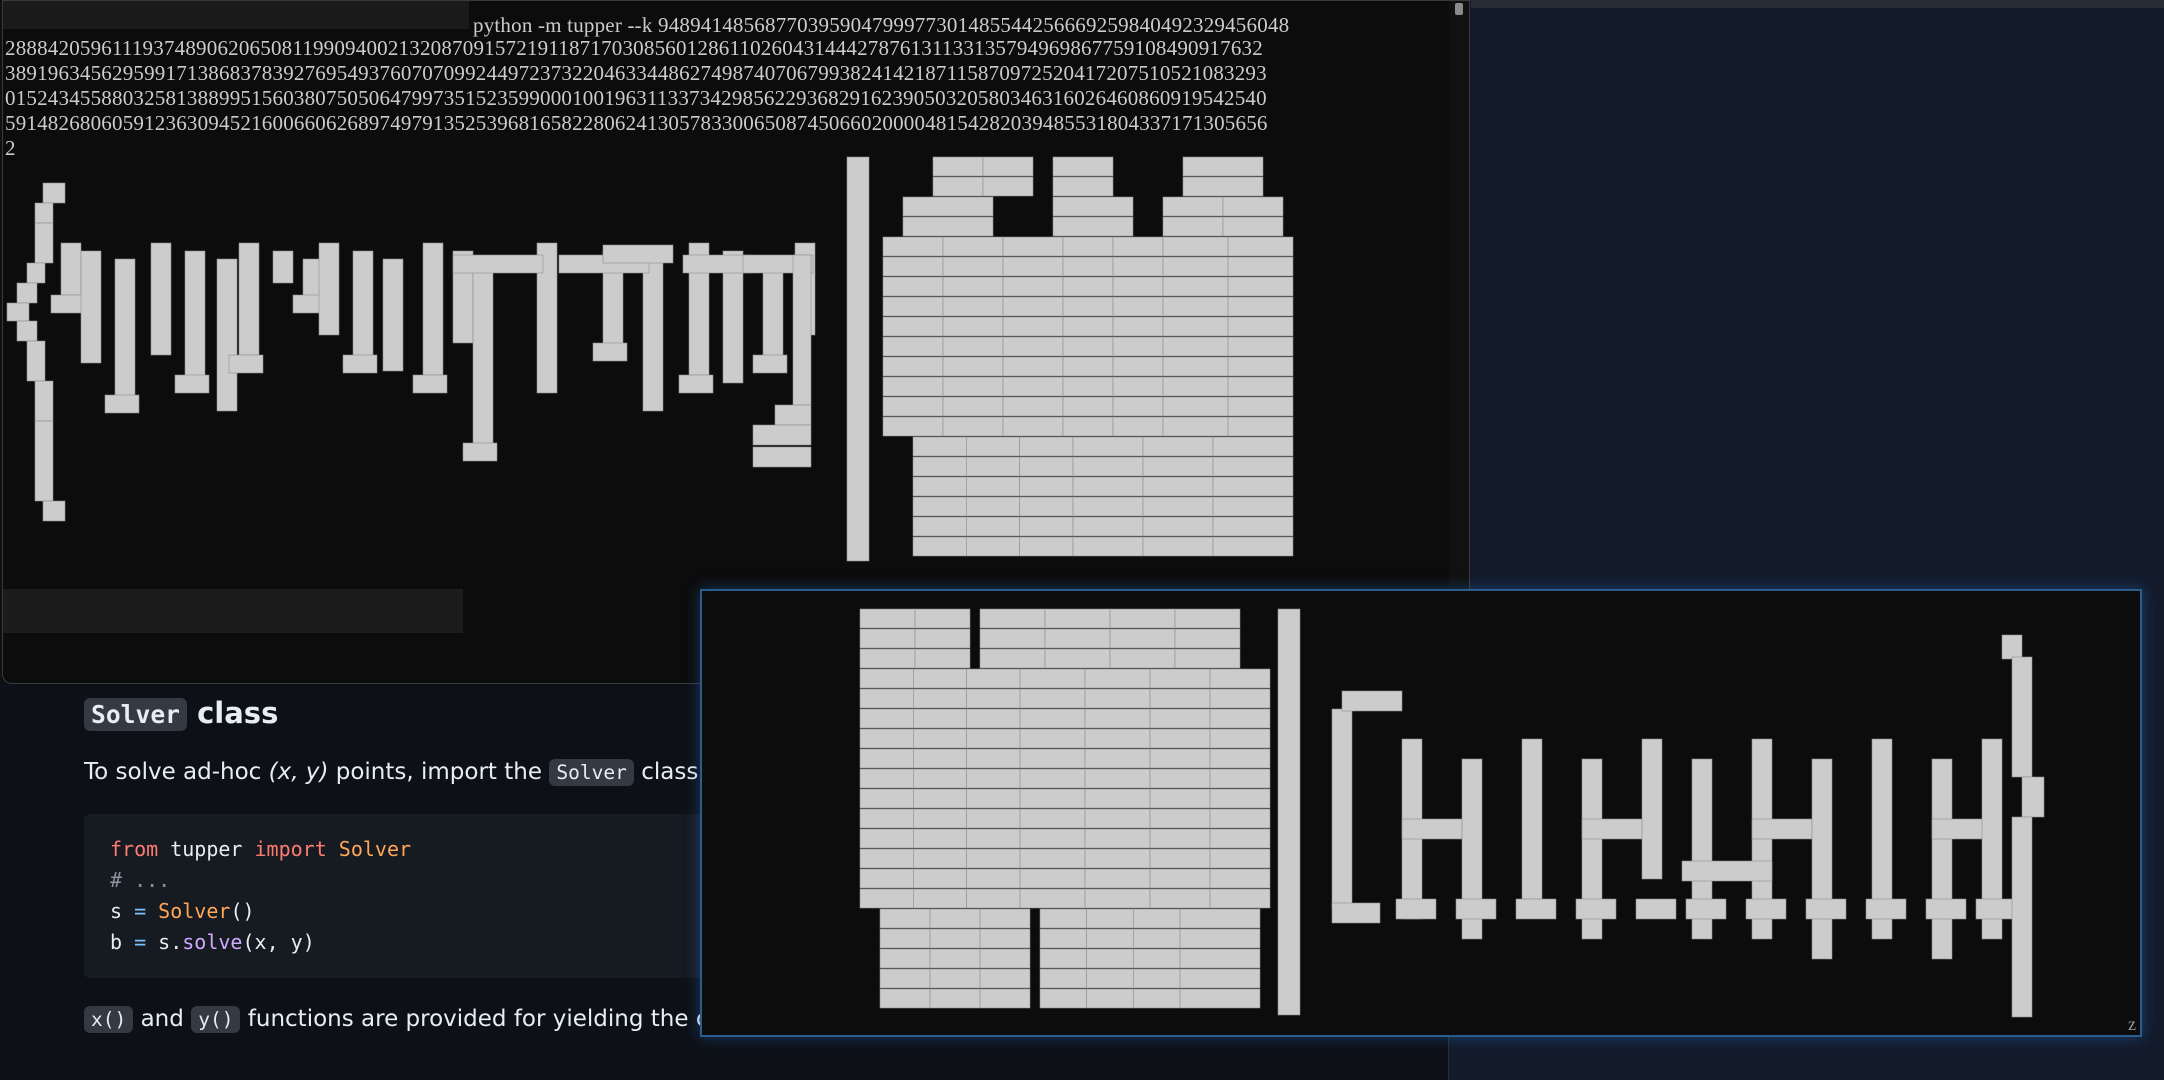  I want to click on code-token: s., so click(164, 942).